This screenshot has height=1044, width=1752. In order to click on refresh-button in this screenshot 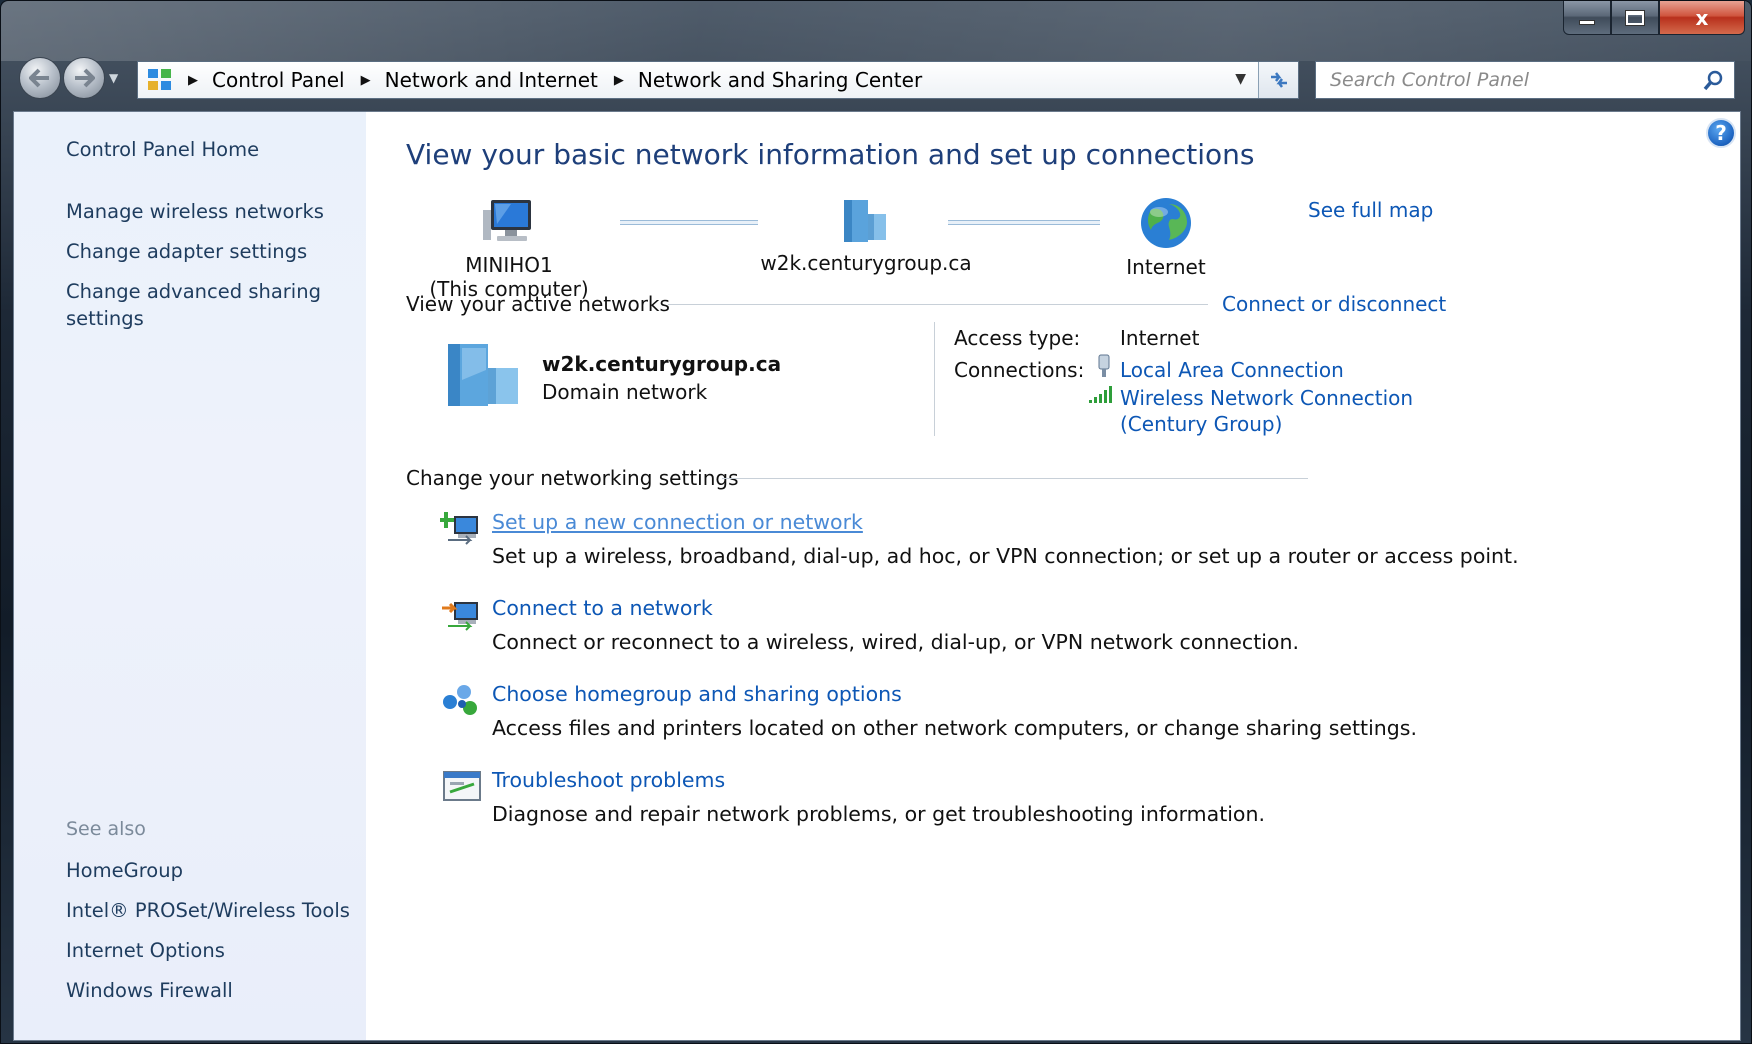, I will do `click(1278, 80)`.